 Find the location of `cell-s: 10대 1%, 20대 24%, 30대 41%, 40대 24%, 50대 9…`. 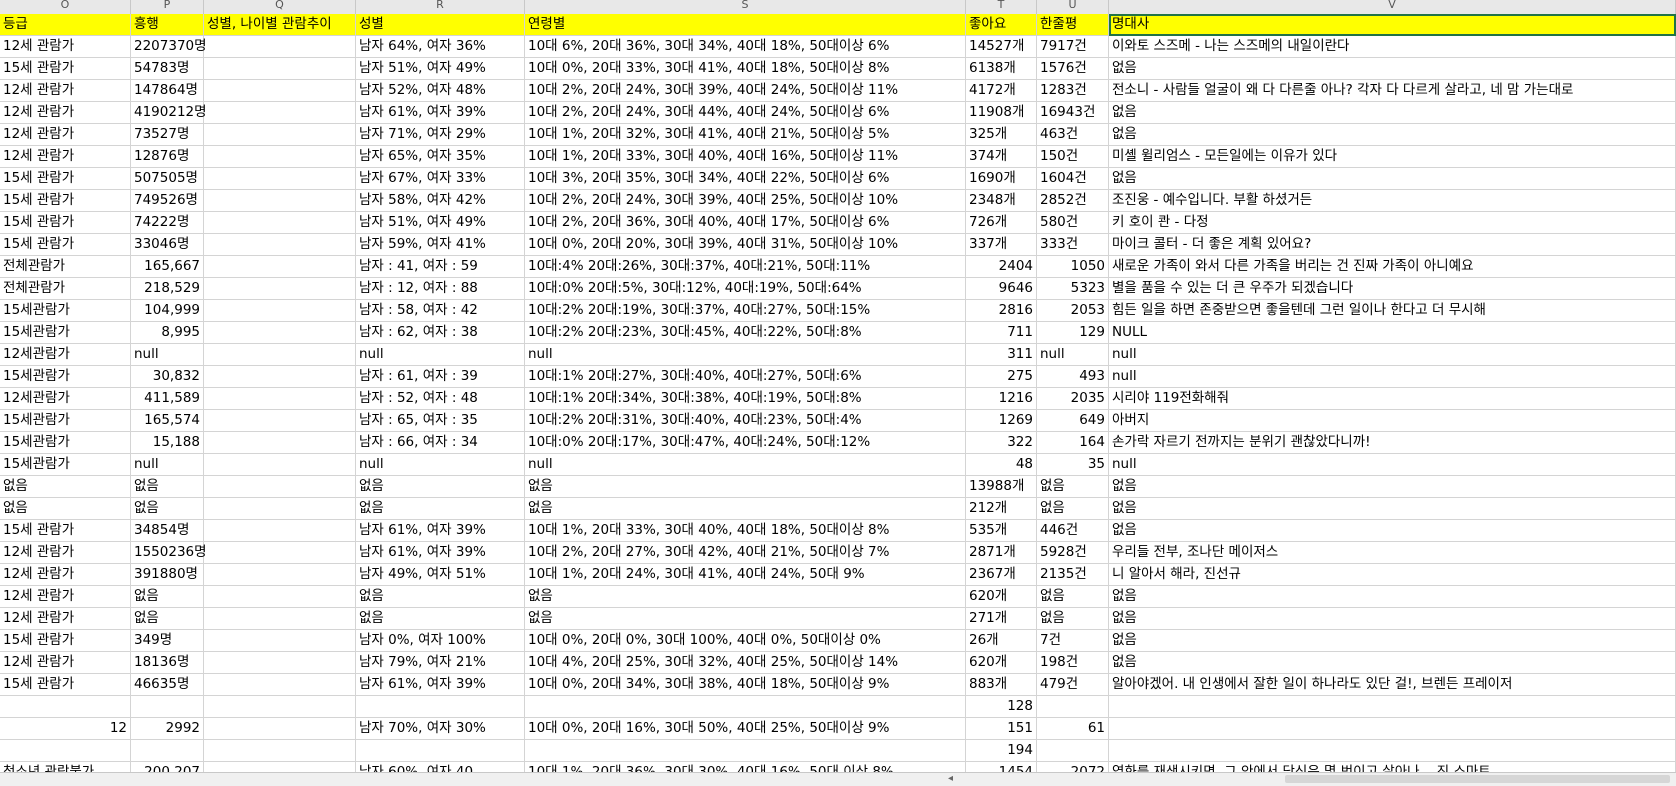

cell-s: 10대 1%, 20대 24%, 30대 41%, 40대 24%, 50대 9… is located at coordinates (745, 575).